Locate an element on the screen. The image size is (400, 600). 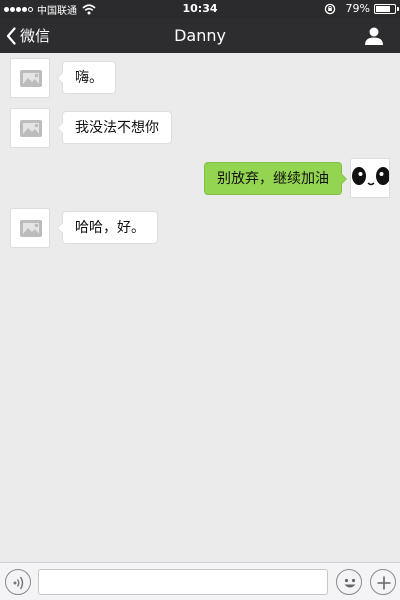
panda-face-icon is located at coordinates (370, 178).